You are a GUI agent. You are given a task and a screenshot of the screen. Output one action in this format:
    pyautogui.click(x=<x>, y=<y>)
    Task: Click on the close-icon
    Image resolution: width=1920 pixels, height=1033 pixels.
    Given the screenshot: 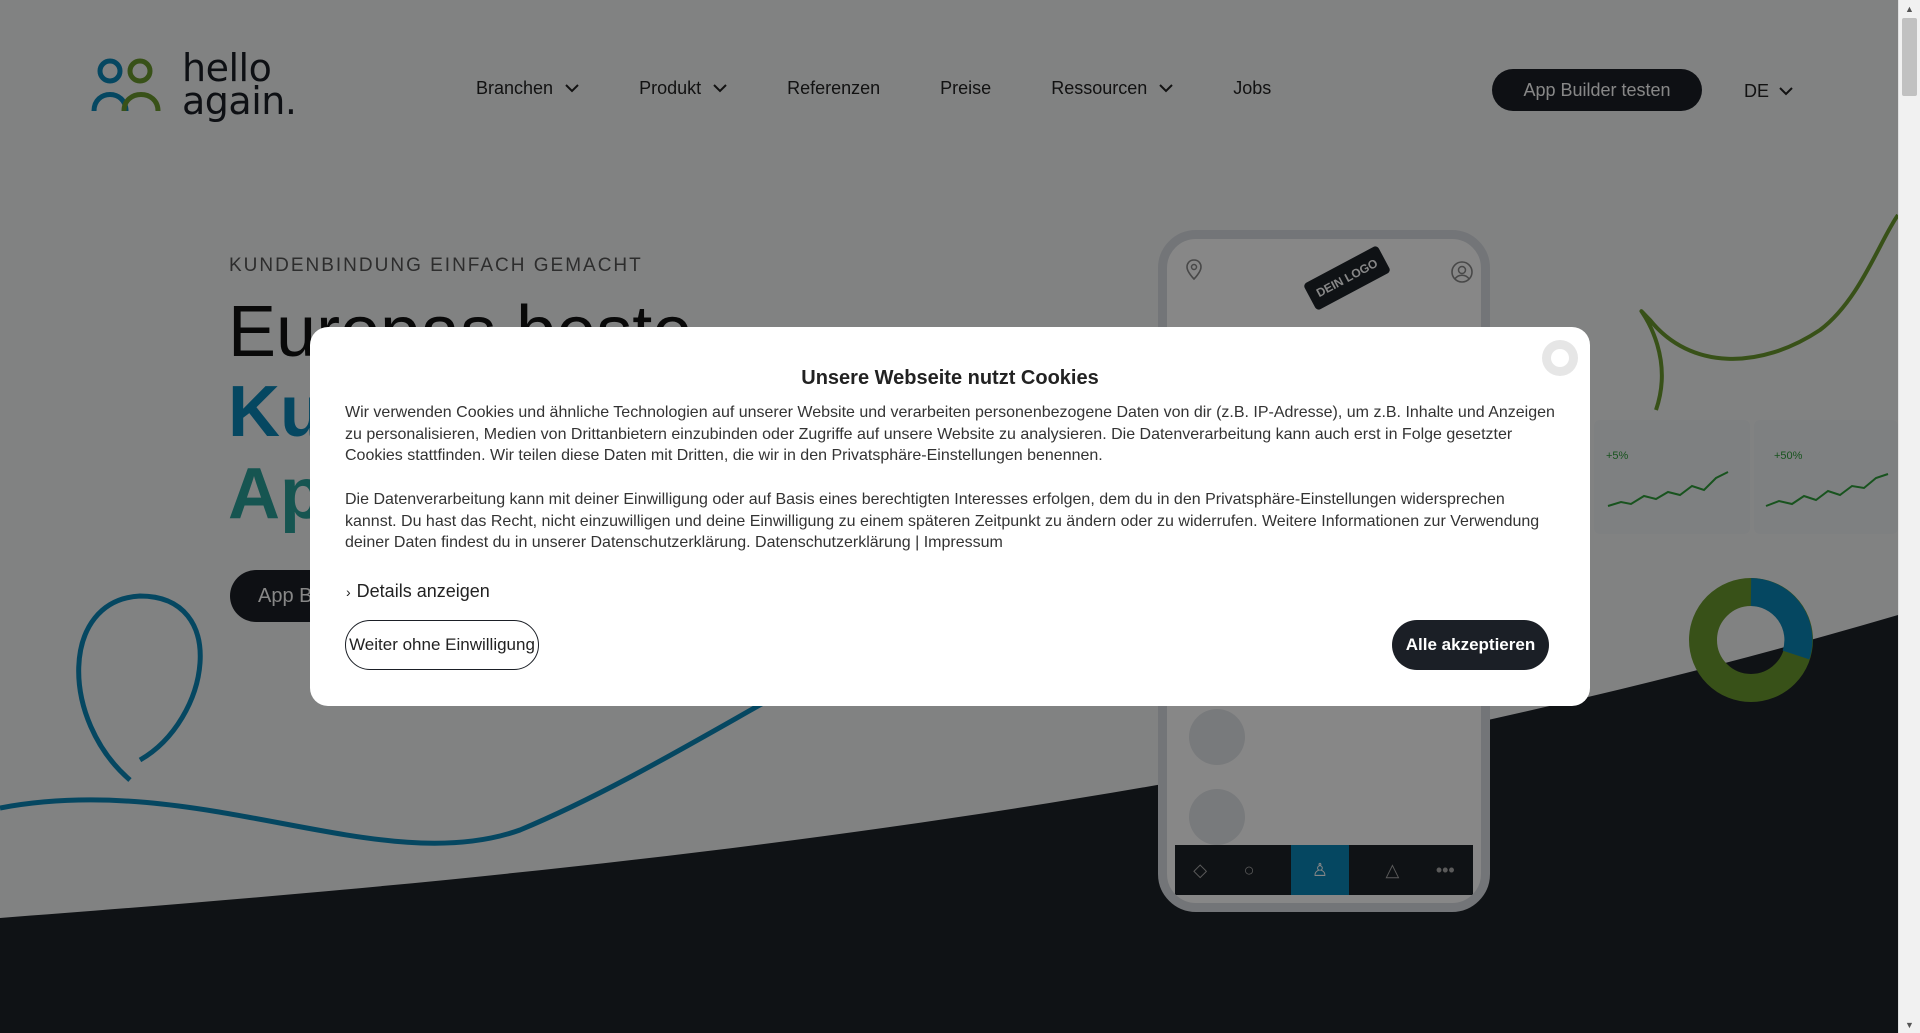 What is the action you would take?
    pyautogui.click(x=1560, y=358)
    